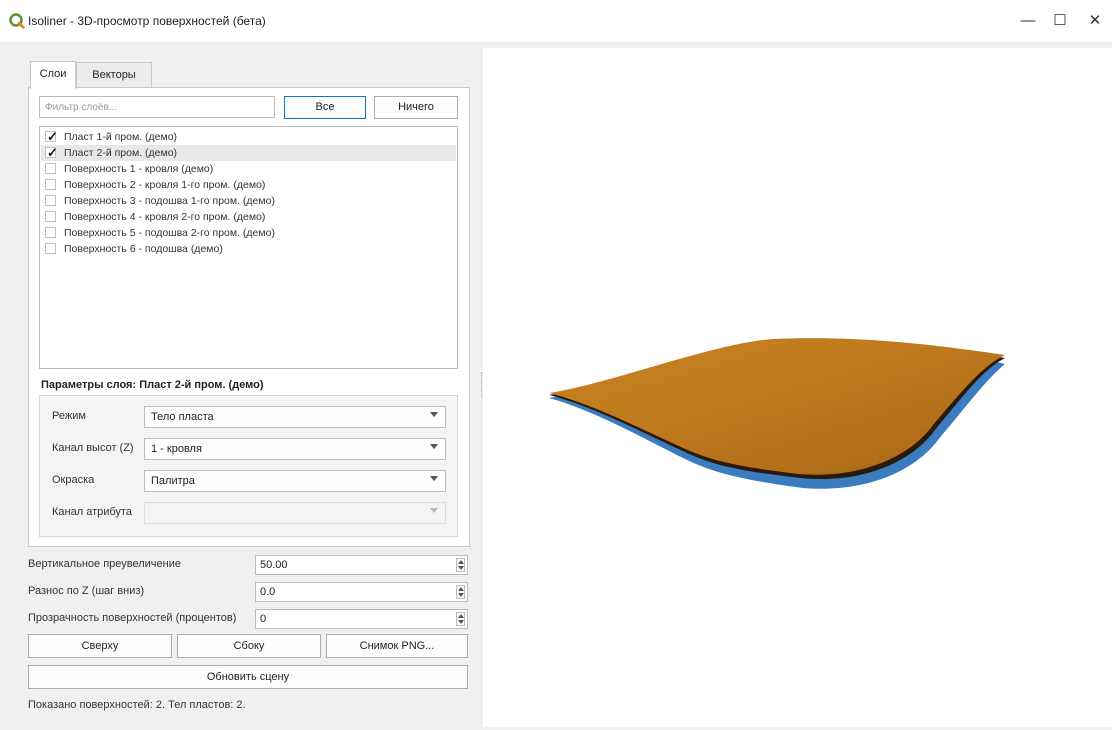 The image size is (1112, 730). Describe the element at coordinates (73, 480) in the screenshot. I see `coloring-label: Окраска` at that location.